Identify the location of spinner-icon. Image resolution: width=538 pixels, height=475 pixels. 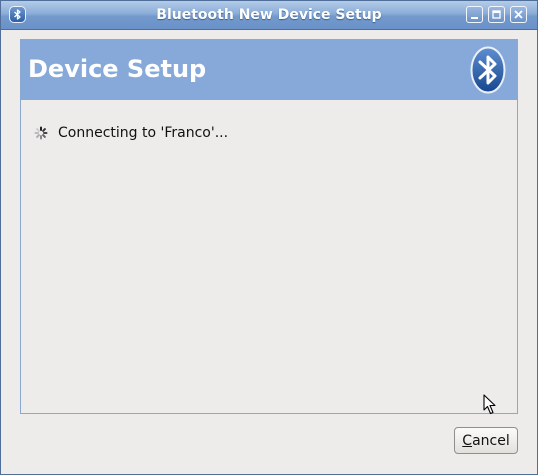
(41, 133).